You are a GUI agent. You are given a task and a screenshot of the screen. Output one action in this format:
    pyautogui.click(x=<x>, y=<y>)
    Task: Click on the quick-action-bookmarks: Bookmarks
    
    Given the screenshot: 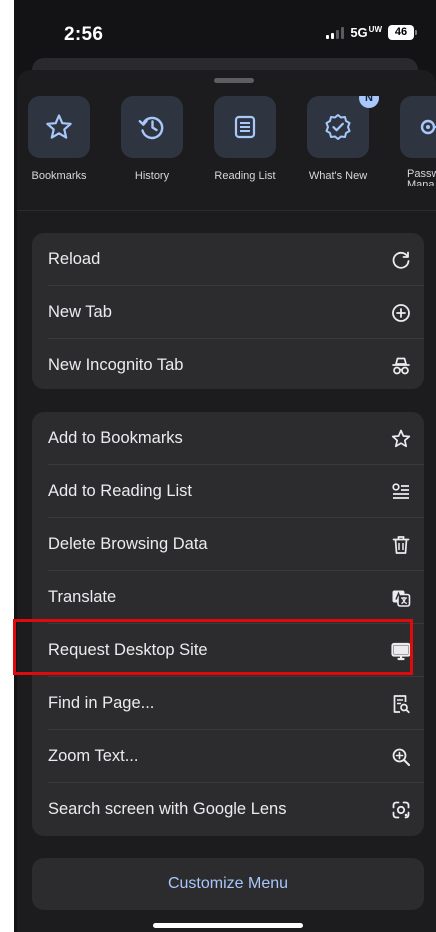 What is the action you would take?
    pyautogui.click(x=59, y=141)
    